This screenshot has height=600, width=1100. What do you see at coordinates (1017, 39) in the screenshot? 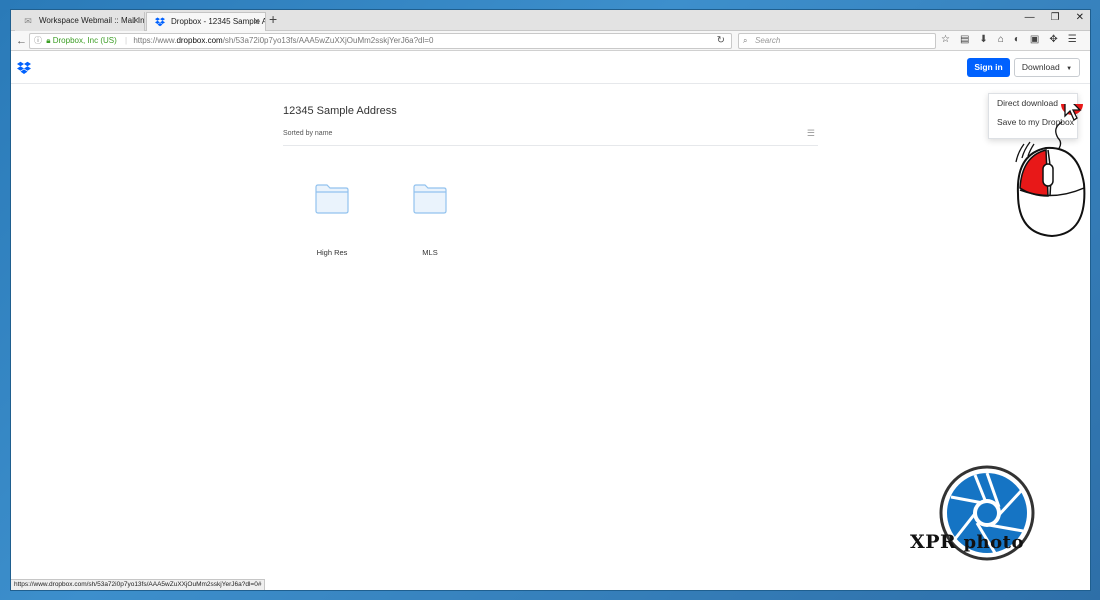
I see `pocket-icon: ◐` at bounding box center [1017, 39].